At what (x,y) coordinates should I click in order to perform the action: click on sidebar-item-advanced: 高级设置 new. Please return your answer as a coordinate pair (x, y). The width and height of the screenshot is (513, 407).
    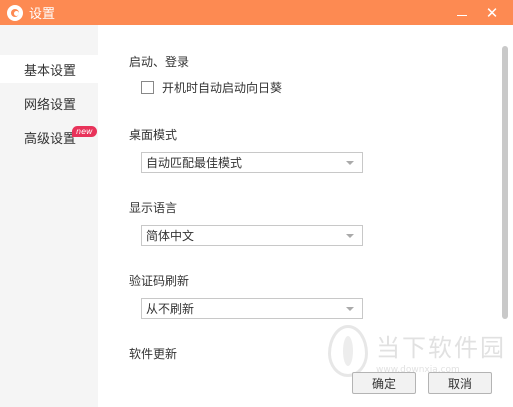
    Looking at the image, I should click on (49, 137).